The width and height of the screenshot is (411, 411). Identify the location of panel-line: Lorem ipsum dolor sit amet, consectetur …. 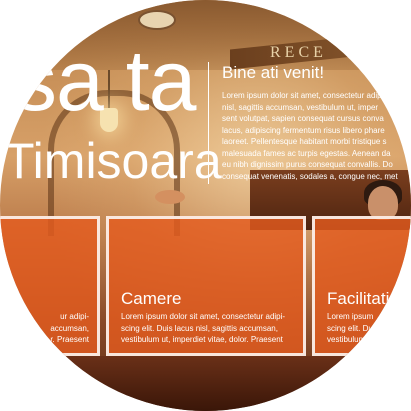
(203, 316).